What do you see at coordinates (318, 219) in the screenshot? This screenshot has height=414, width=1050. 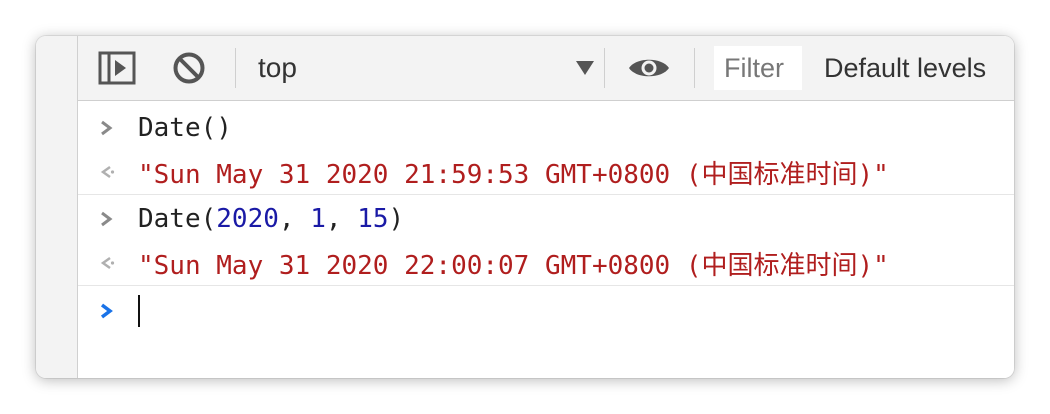 I see `number-arg: 1` at bounding box center [318, 219].